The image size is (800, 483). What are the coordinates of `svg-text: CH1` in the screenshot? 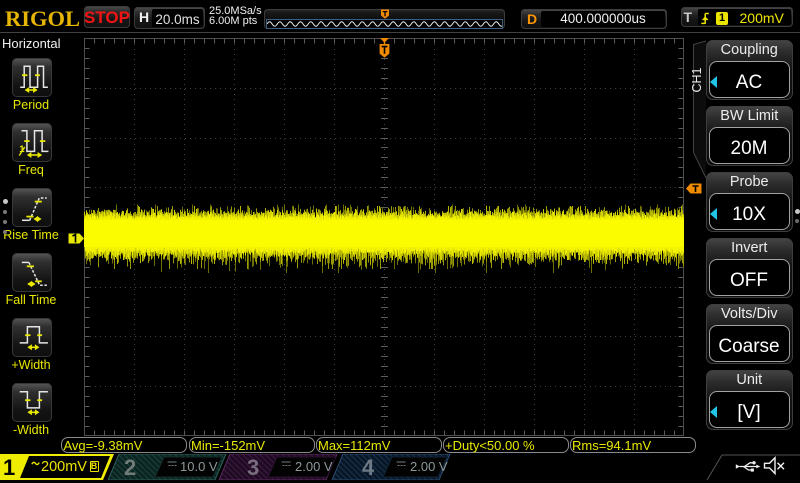 It's located at (697, 79).